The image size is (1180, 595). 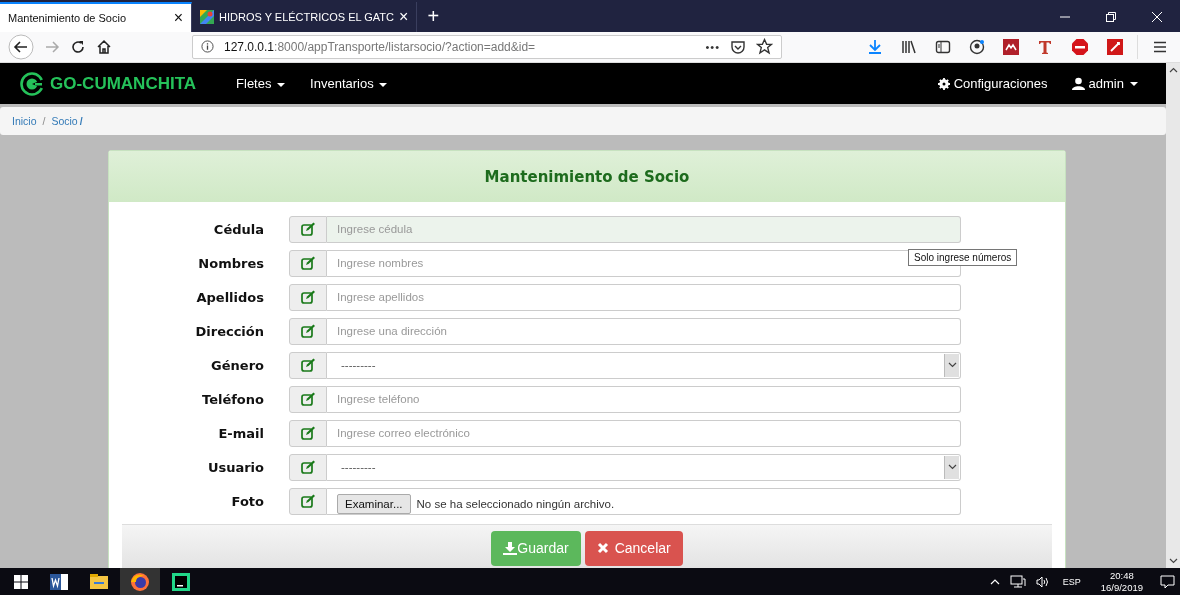 I want to click on input-field: Ingrese apellidos, so click(x=644, y=297).